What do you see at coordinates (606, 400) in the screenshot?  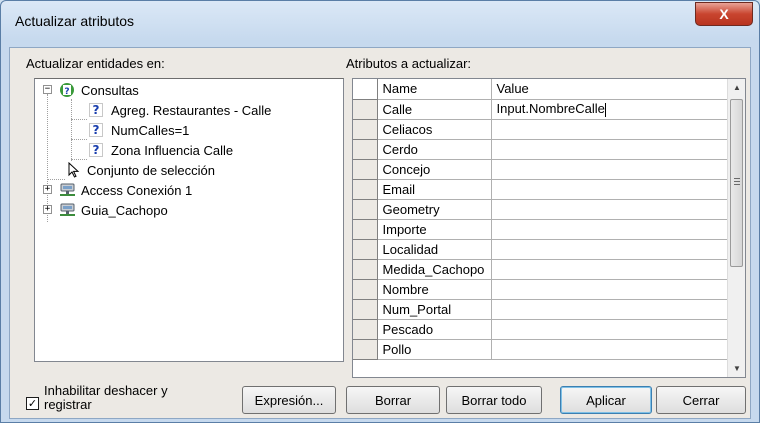 I see `apply-button: Aplicar` at bounding box center [606, 400].